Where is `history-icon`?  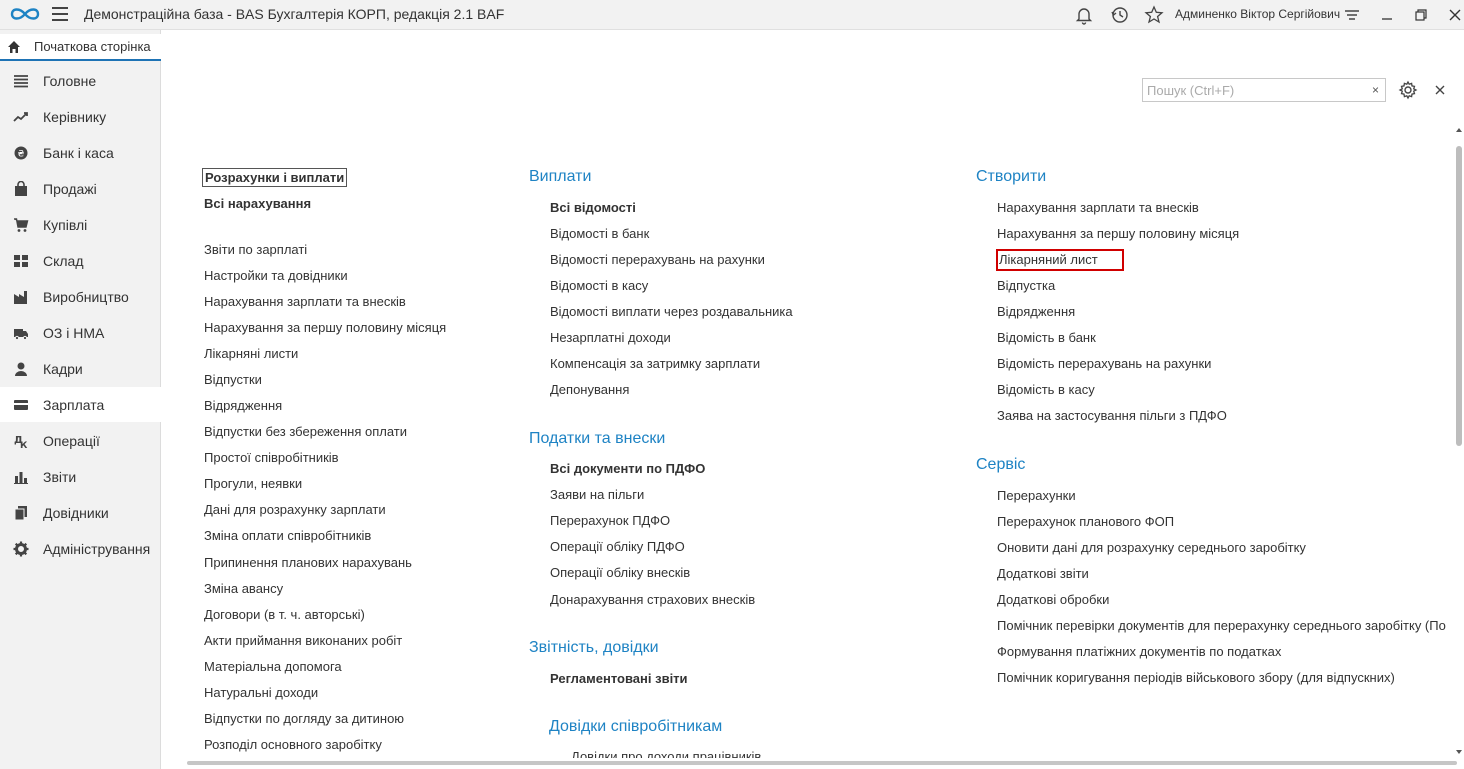
history-icon is located at coordinates (1120, 15).